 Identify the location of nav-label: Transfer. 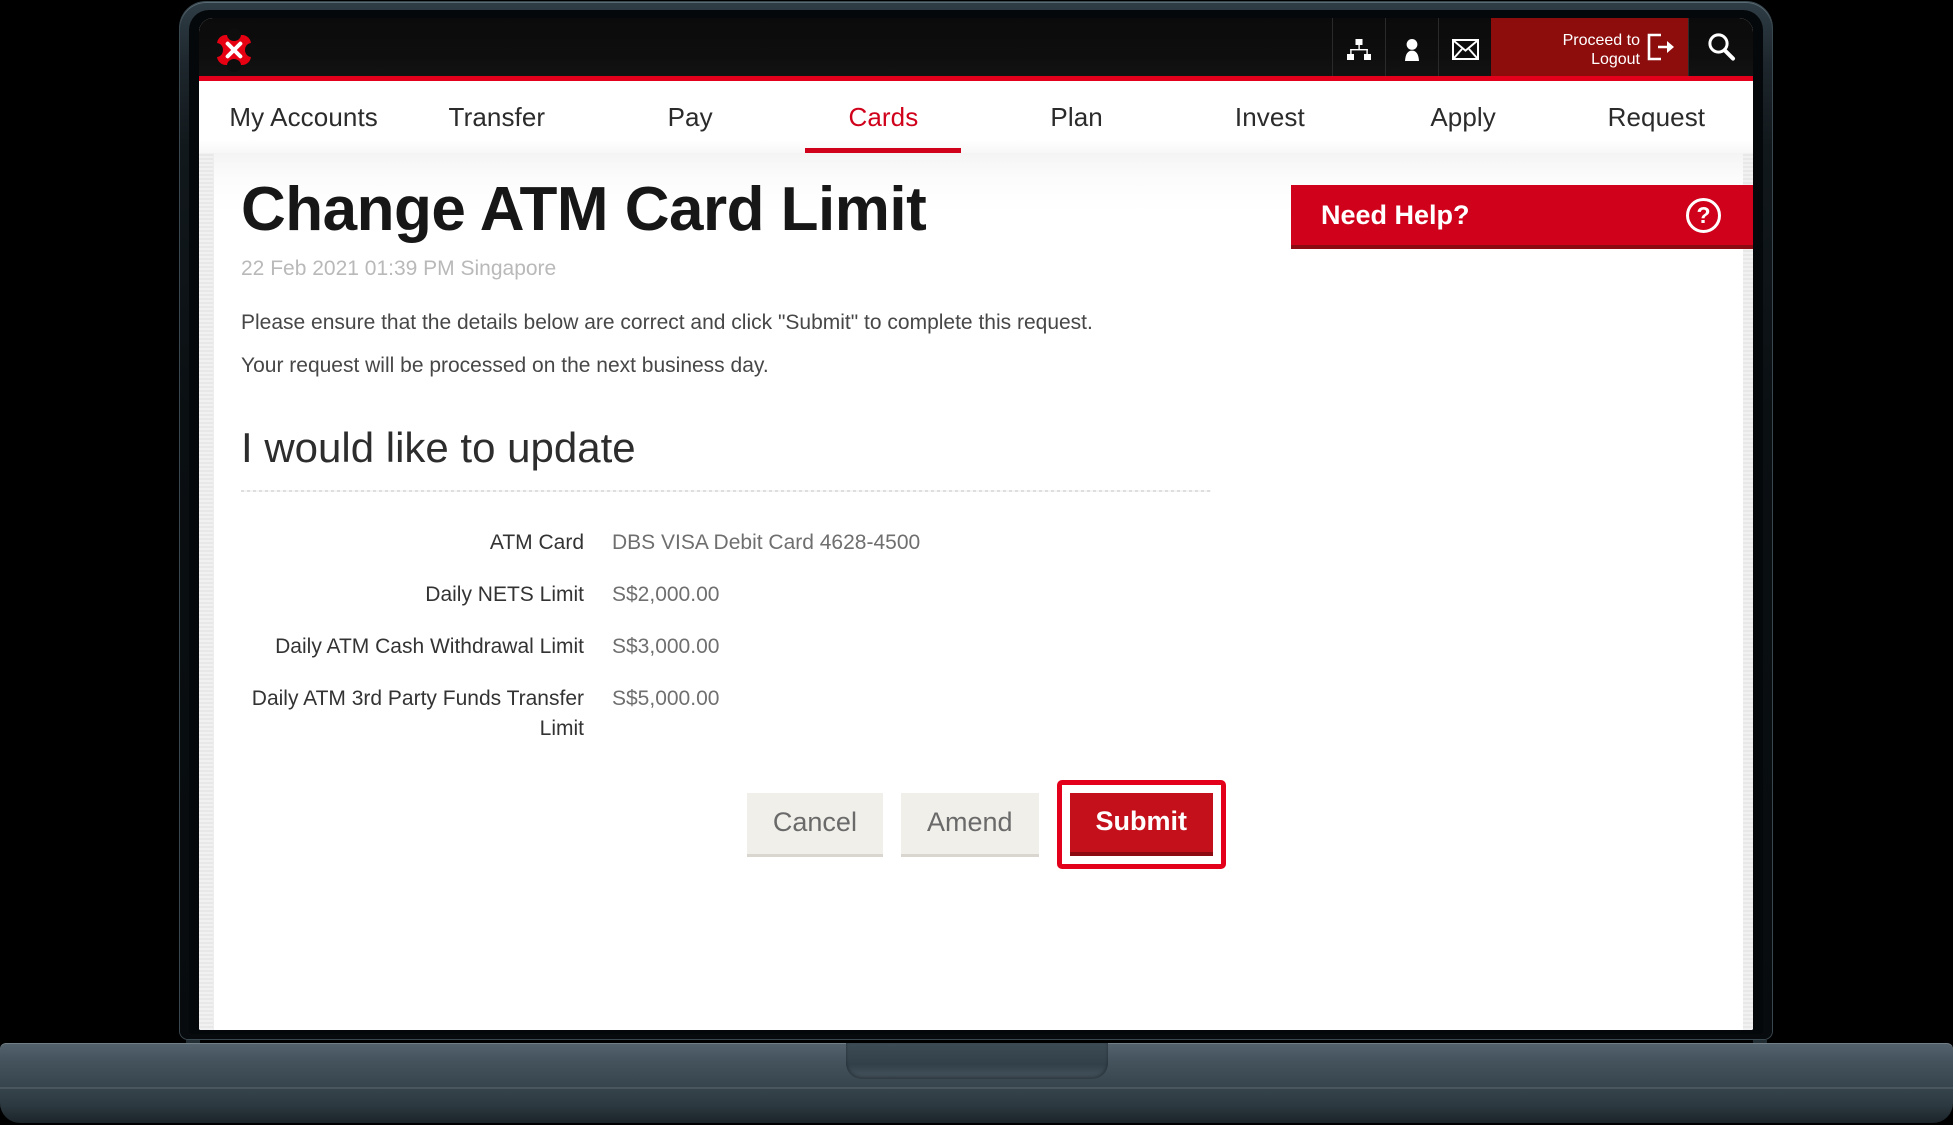
(497, 116).